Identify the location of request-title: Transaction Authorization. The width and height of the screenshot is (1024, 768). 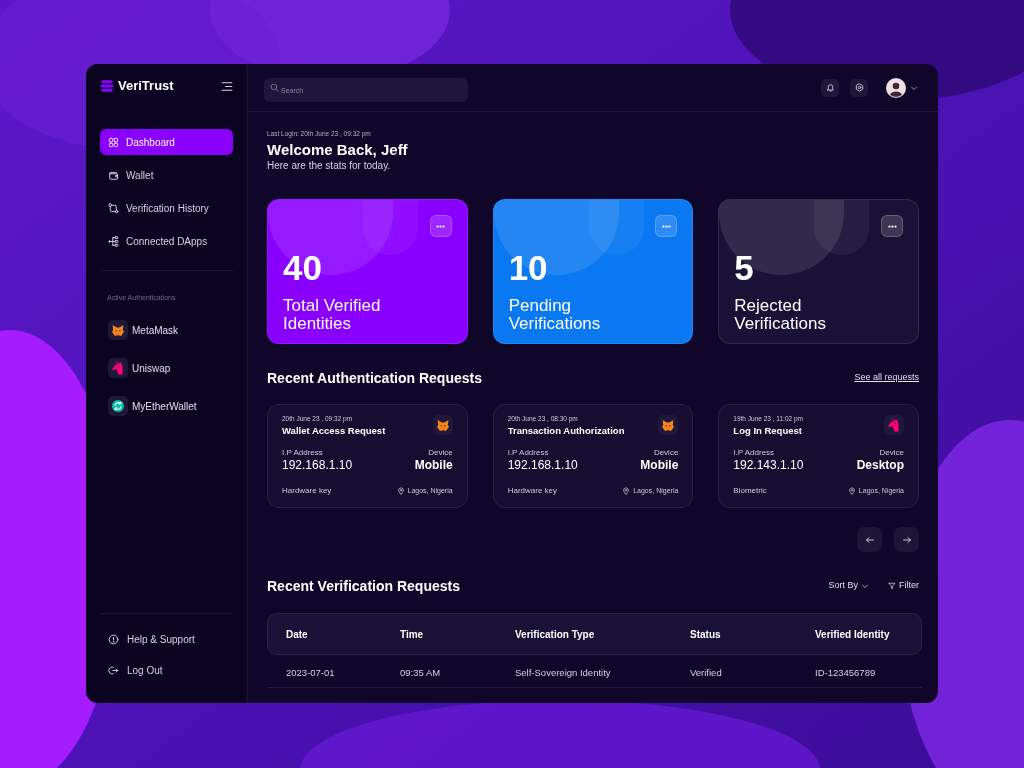
(566, 431).